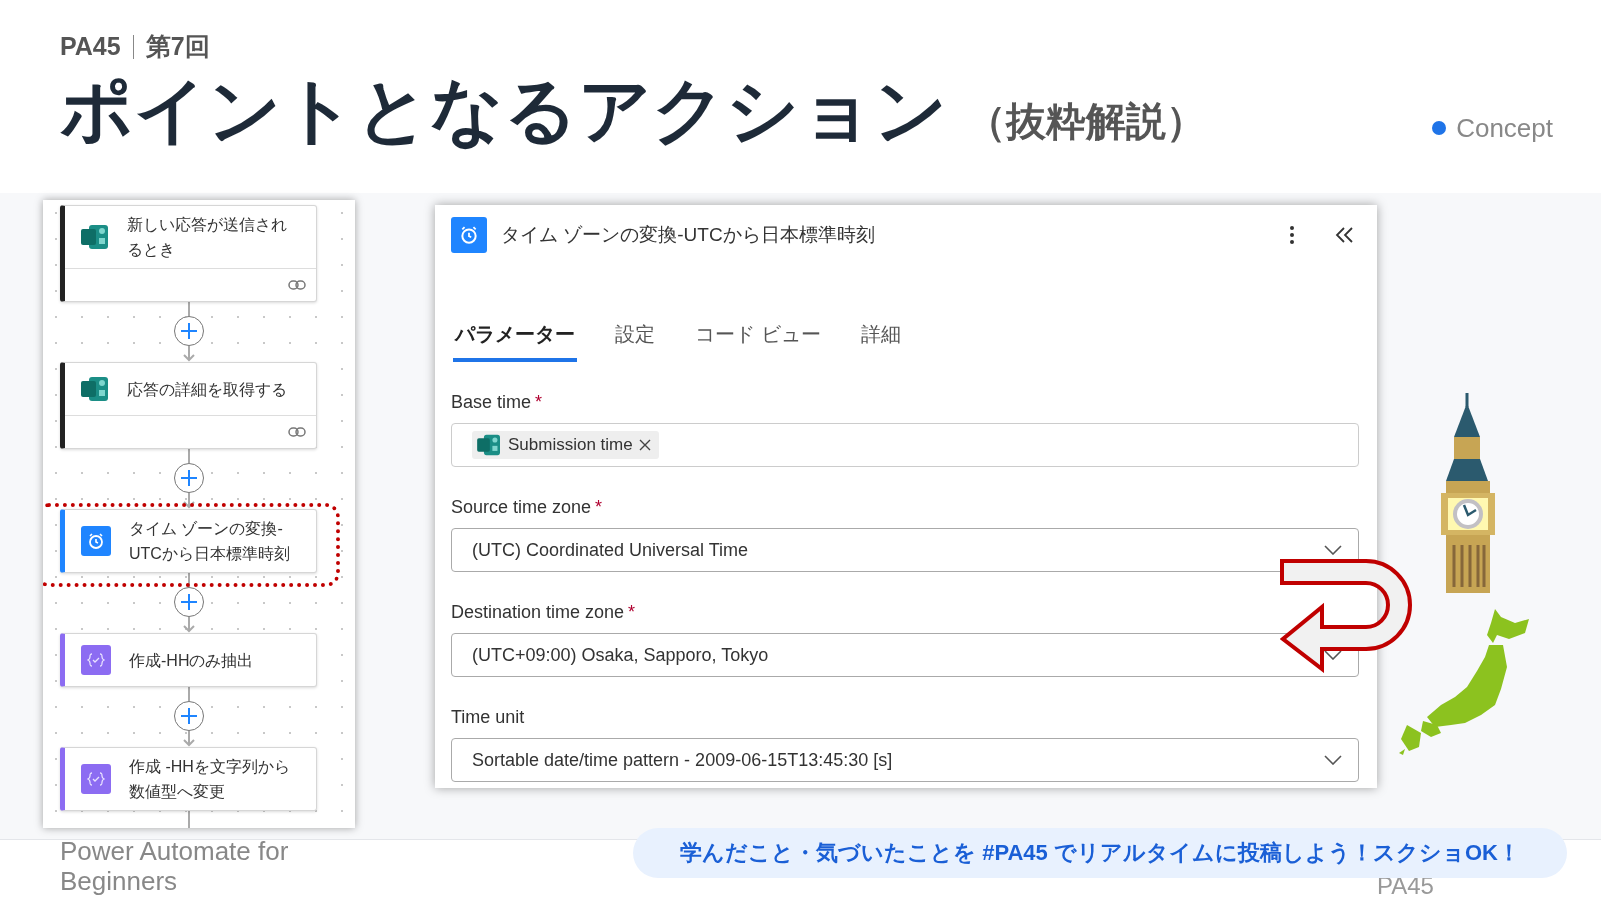 This screenshot has width=1601, height=900. I want to click on action-card: 作成-HHのみ抽出, so click(188, 660).